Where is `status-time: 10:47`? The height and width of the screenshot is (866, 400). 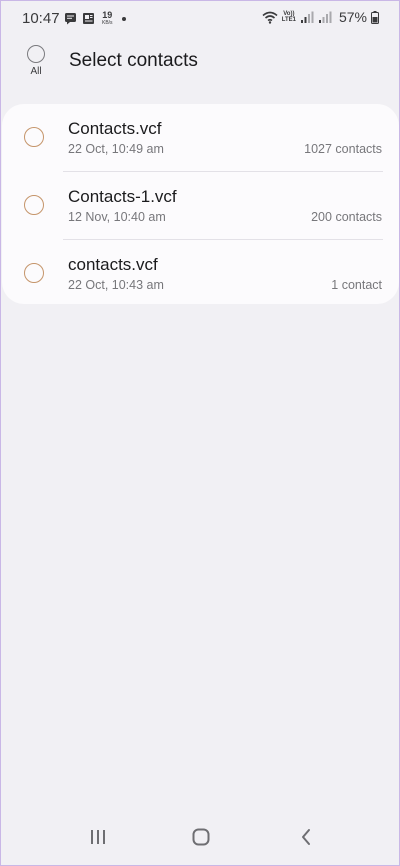 status-time: 10:47 is located at coordinates (41, 18).